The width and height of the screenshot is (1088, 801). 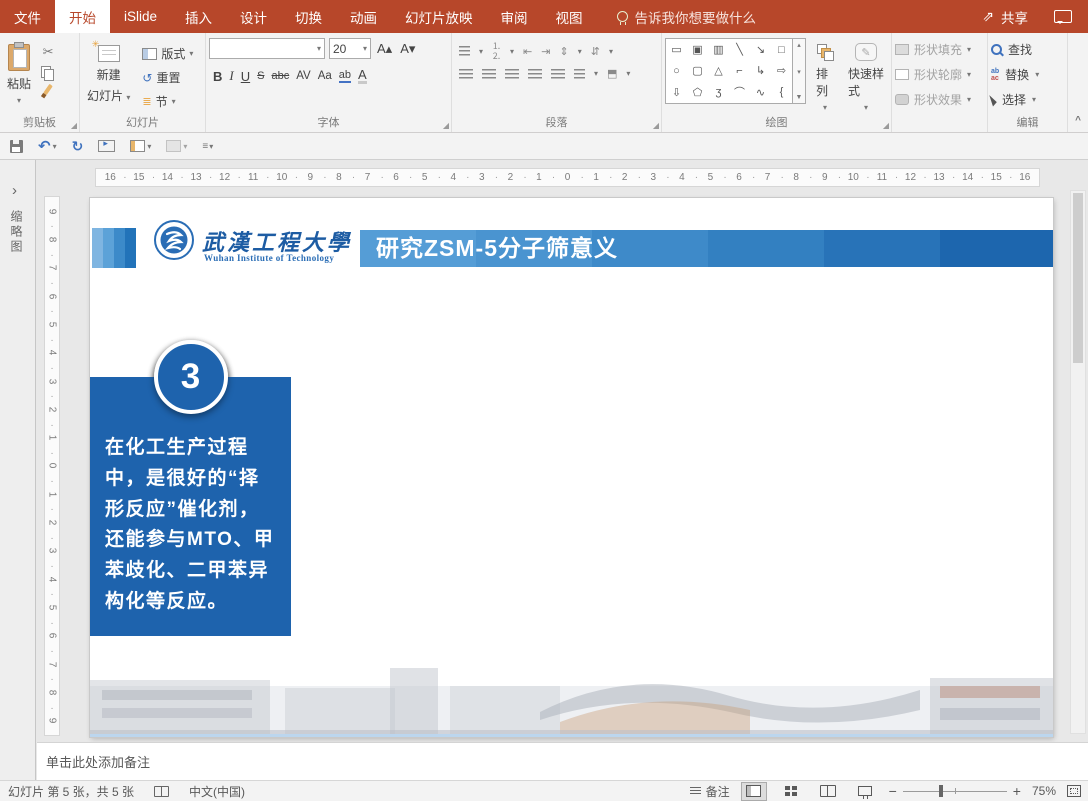 I want to click on shape-gallery-item: ⇨, so click(x=781, y=70).